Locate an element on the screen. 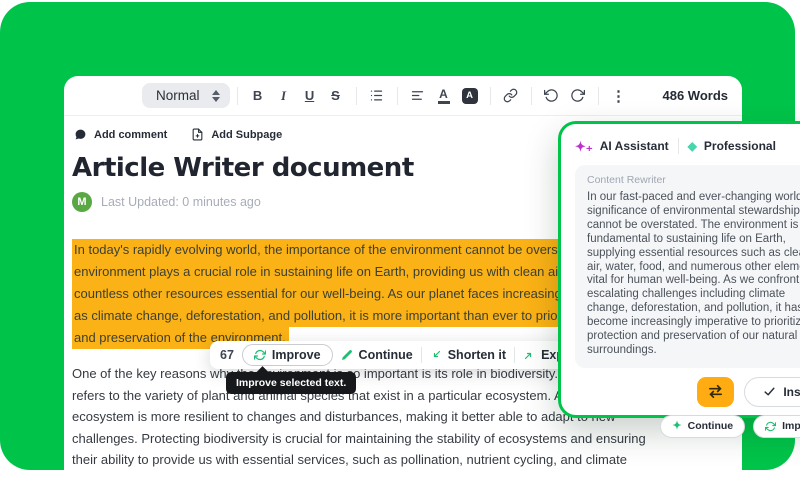 This screenshot has height=479, width=800. check-icon is located at coordinates (769, 391).